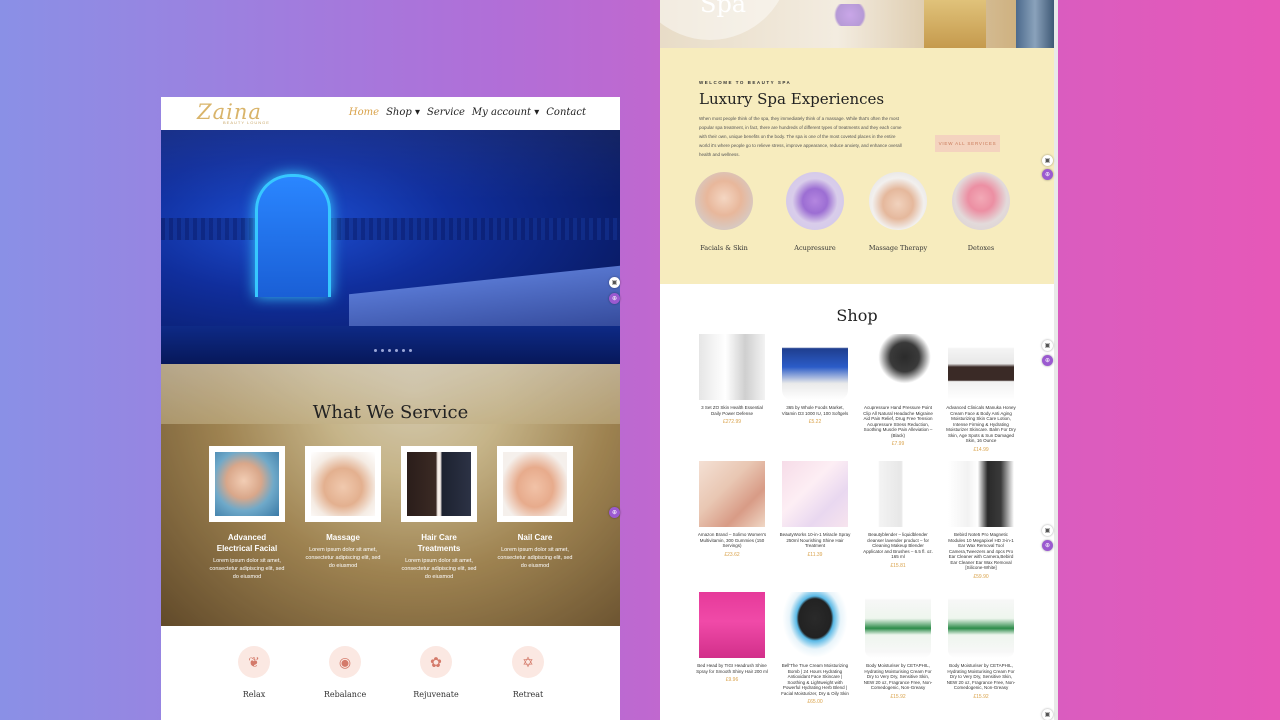 Image resolution: width=1280 pixels, height=720 pixels. What do you see at coordinates (505, 112) in the screenshot?
I see `nav-my-account: My account ▾` at bounding box center [505, 112].